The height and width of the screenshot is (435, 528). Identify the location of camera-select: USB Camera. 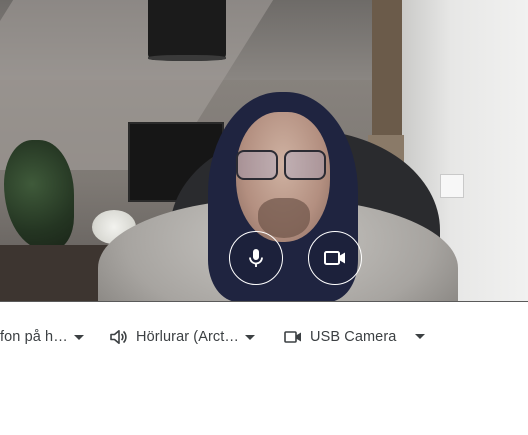
(354, 337).